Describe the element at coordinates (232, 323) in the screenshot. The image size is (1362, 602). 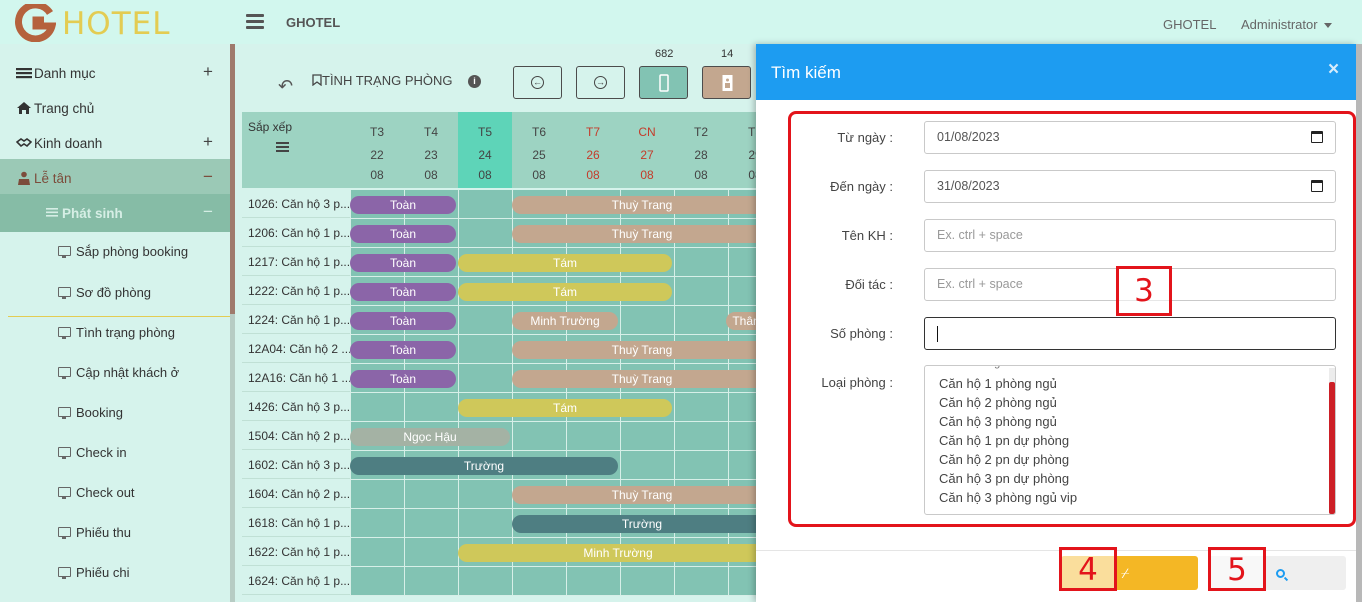
I see `sidebar-scrollbar` at that location.